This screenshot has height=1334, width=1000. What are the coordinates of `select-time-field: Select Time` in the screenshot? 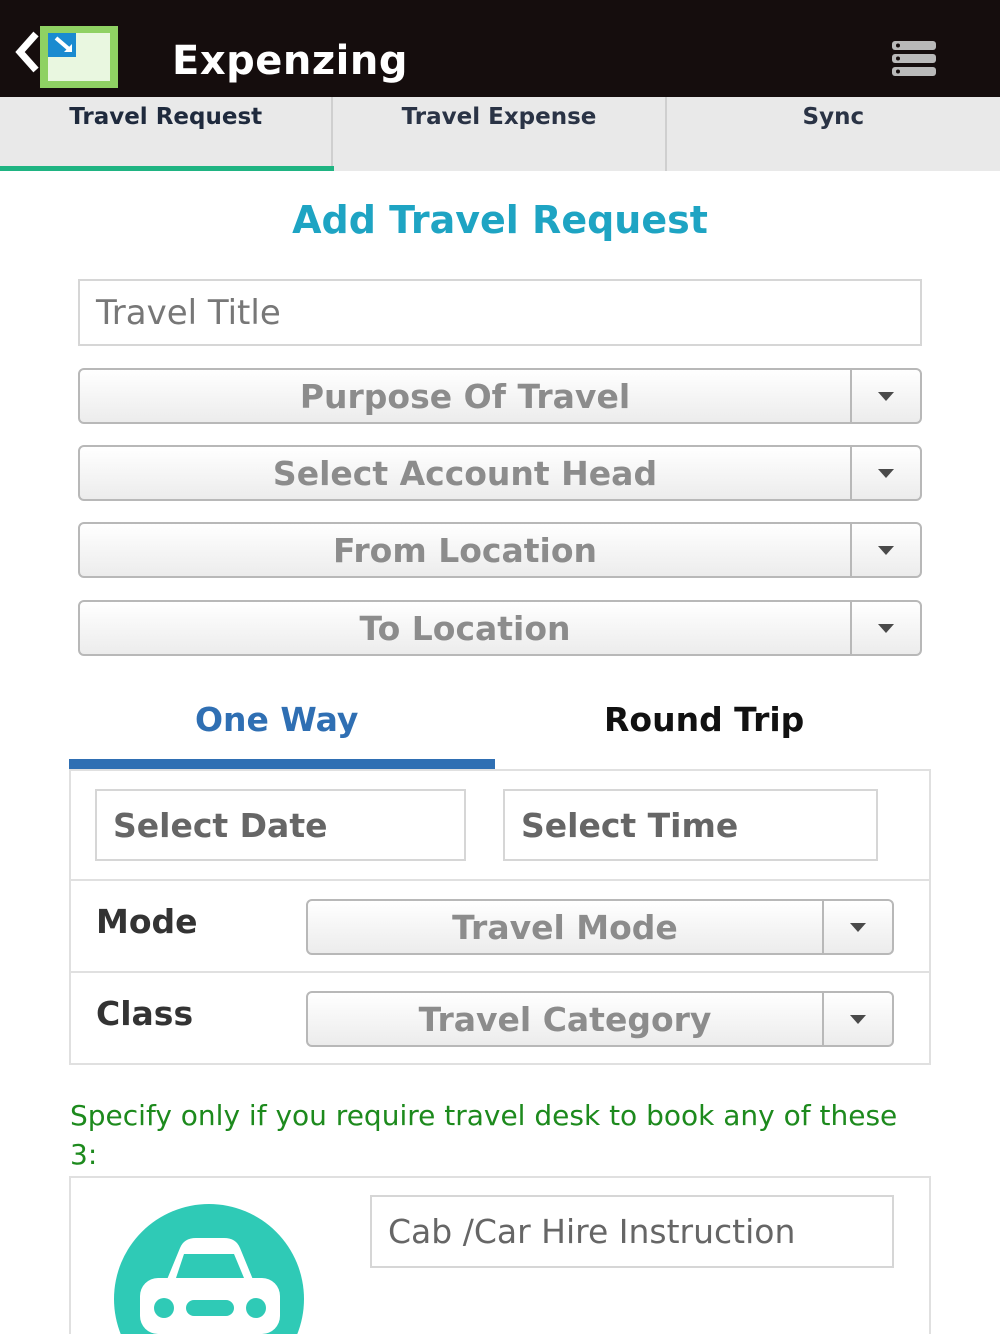 It's located at (690, 825).